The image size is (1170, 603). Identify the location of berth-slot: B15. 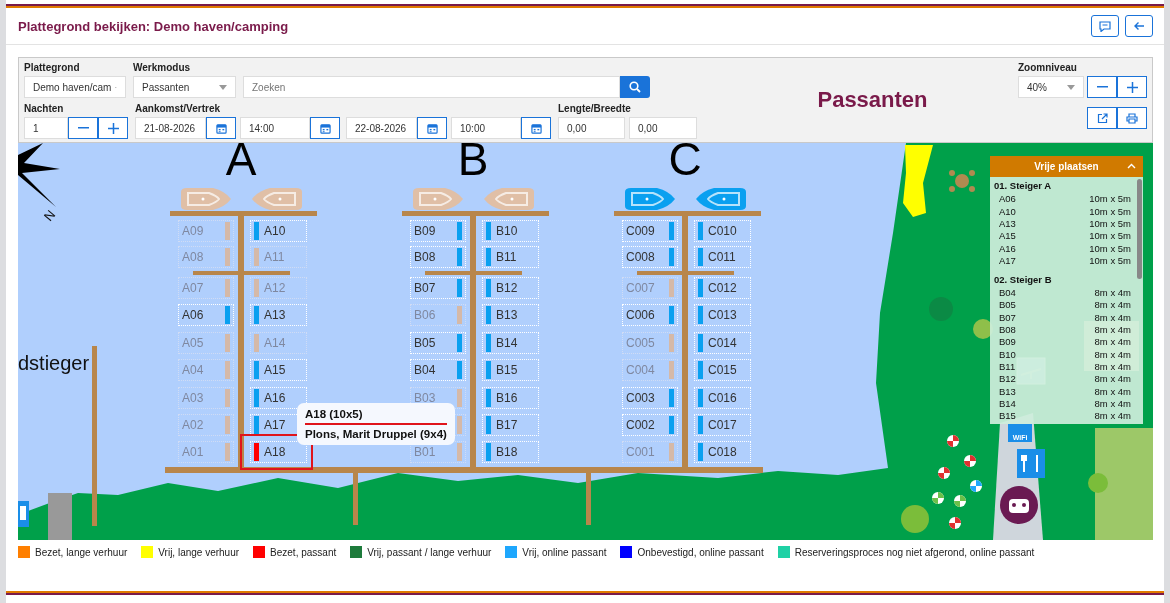
(510, 370).